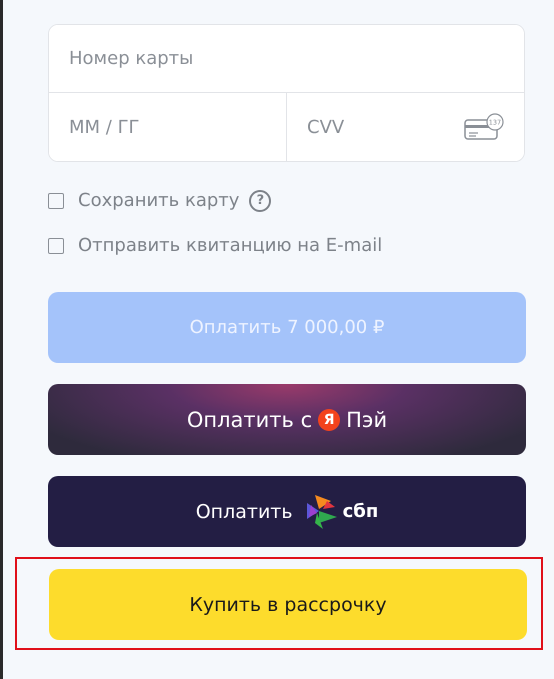 Image resolution: width=554 pixels, height=679 pixels. Describe the element at coordinates (286, 59) in the screenshot. I see `card-number-field: Номер карты` at that location.